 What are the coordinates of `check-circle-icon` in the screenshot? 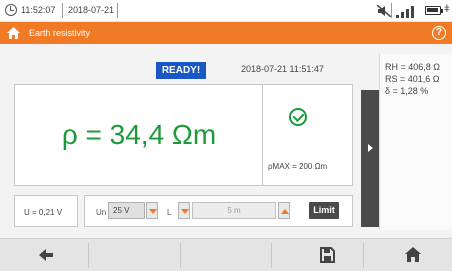 It's located at (298, 117).